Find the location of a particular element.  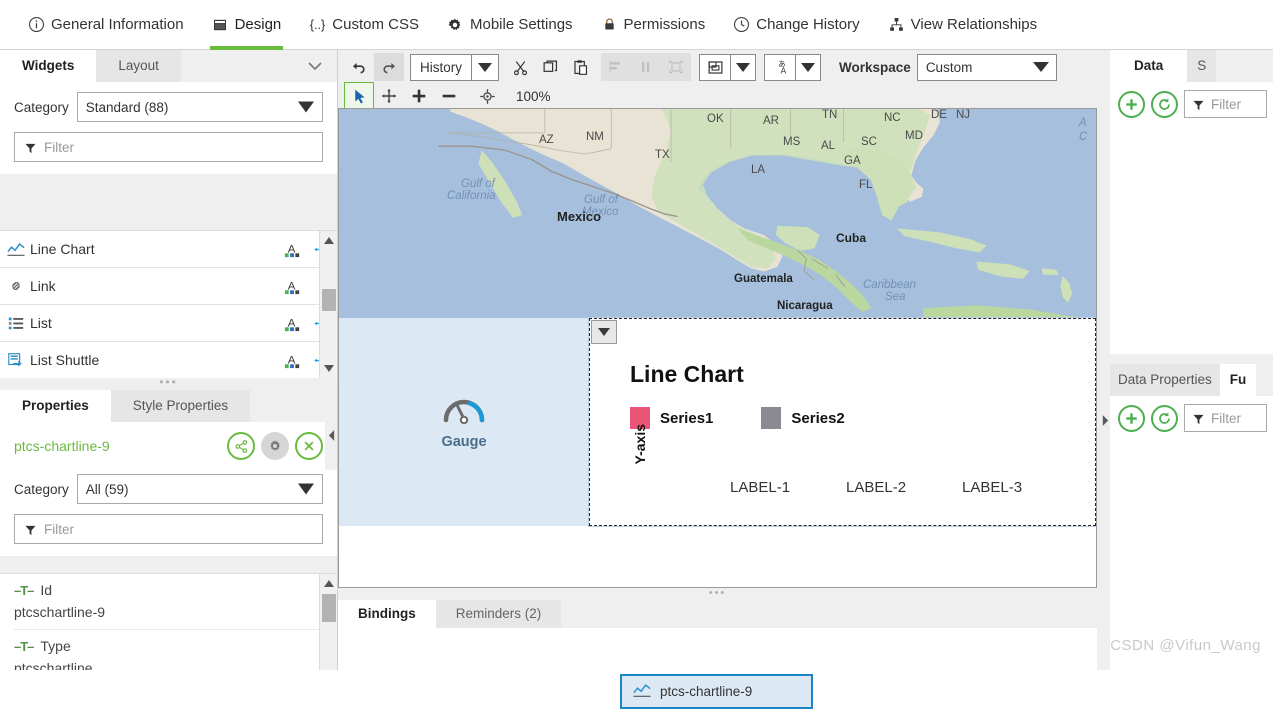

tab-services: S is located at coordinates (1201, 66).